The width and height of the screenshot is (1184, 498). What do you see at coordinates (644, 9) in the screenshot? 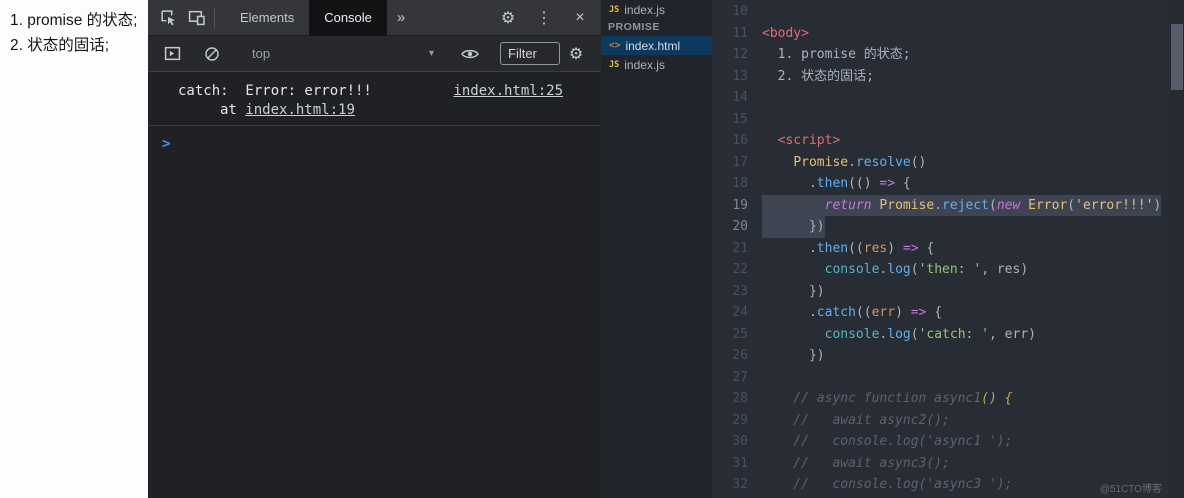
I see `open-editor-filename: index.js` at bounding box center [644, 9].